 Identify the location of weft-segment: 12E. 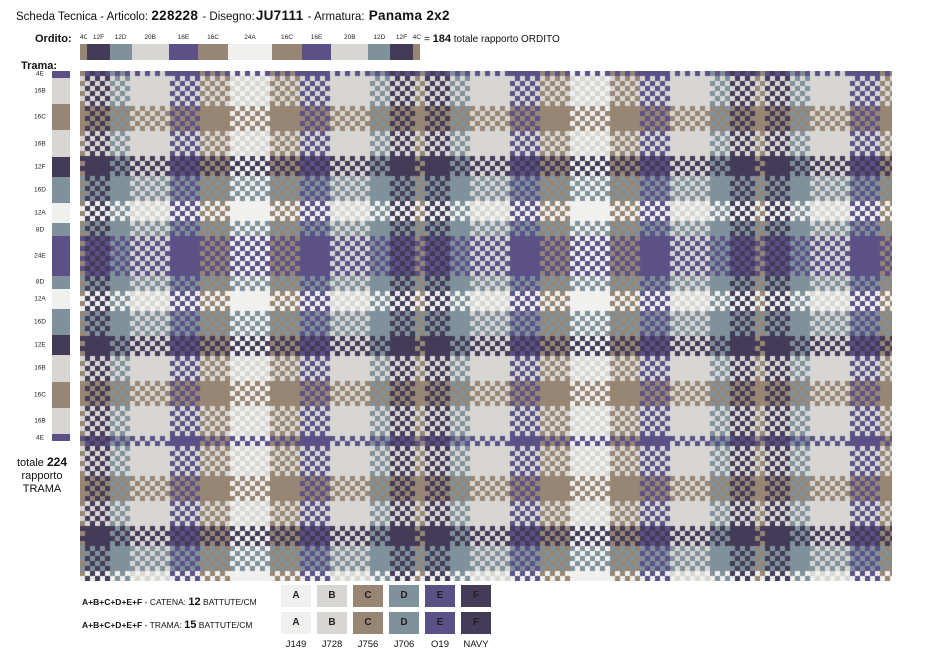
(50, 345).